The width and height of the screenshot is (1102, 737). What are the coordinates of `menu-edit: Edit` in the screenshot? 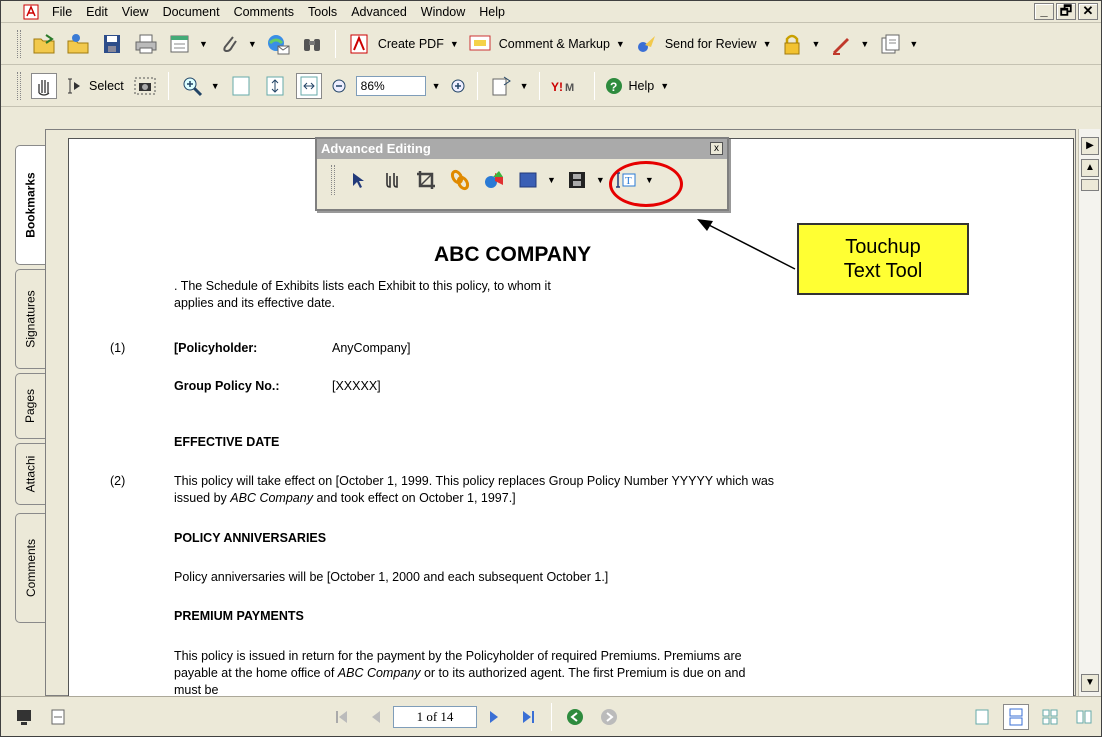 It's located at (97, 12).